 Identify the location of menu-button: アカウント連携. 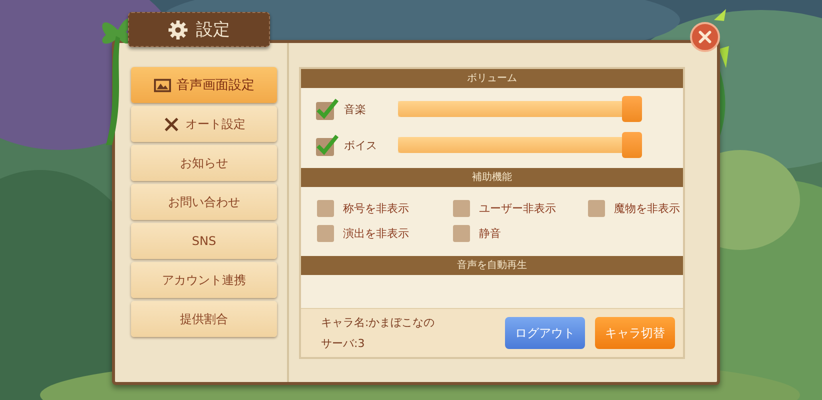
(204, 280).